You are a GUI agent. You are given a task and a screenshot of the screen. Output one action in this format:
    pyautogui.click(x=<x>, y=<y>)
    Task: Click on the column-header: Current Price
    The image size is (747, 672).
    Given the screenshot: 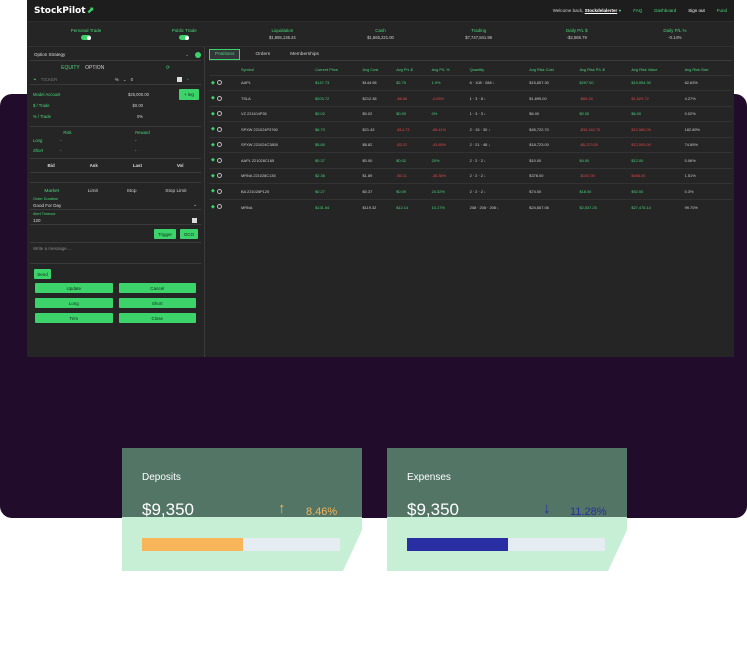 What is the action you would take?
    pyautogui.click(x=336, y=70)
    